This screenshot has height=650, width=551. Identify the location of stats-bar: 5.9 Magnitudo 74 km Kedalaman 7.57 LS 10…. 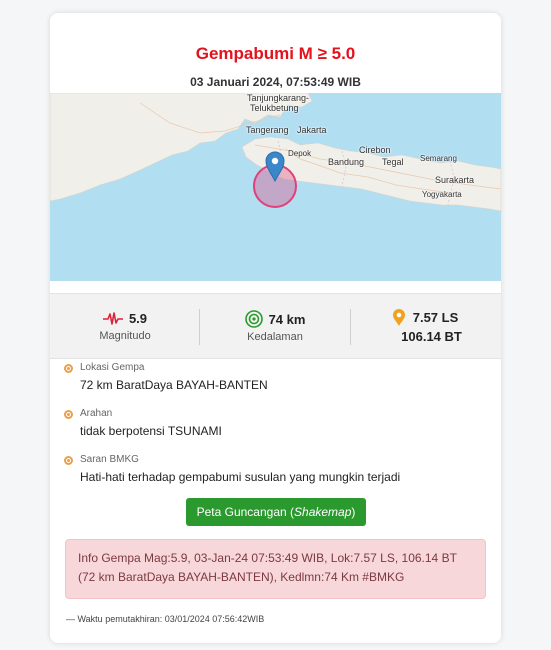
(275, 326).